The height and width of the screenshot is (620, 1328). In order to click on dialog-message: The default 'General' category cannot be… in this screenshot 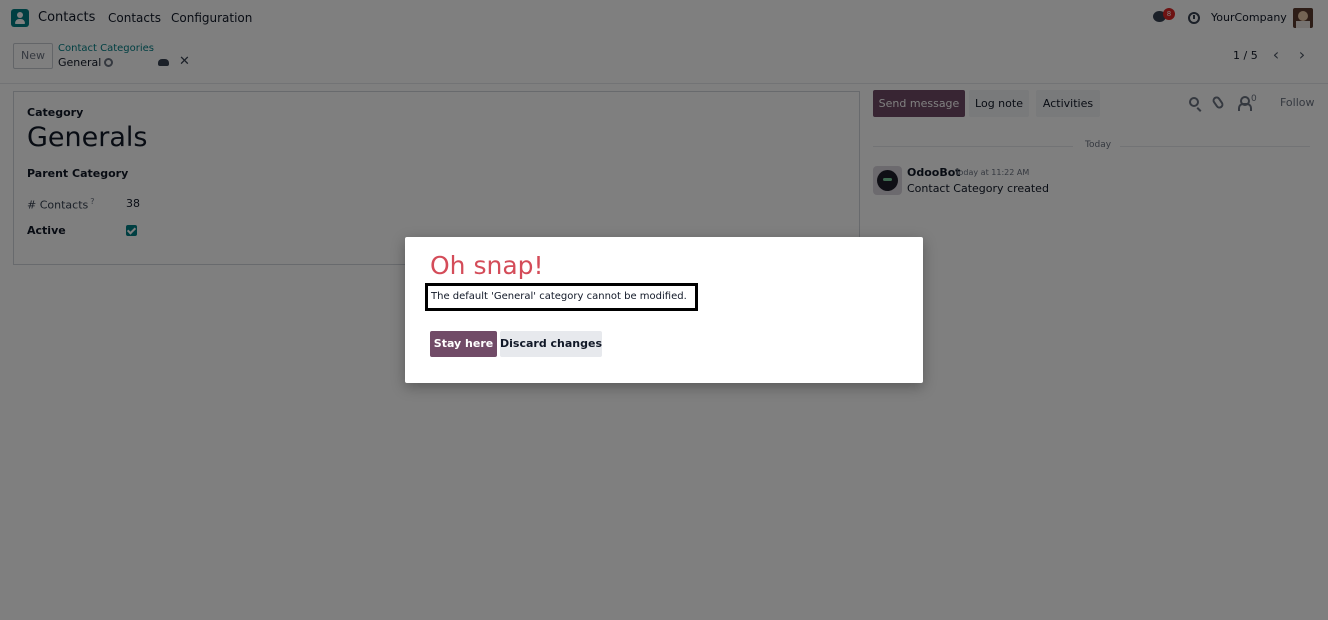, I will do `click(561, 297)`.